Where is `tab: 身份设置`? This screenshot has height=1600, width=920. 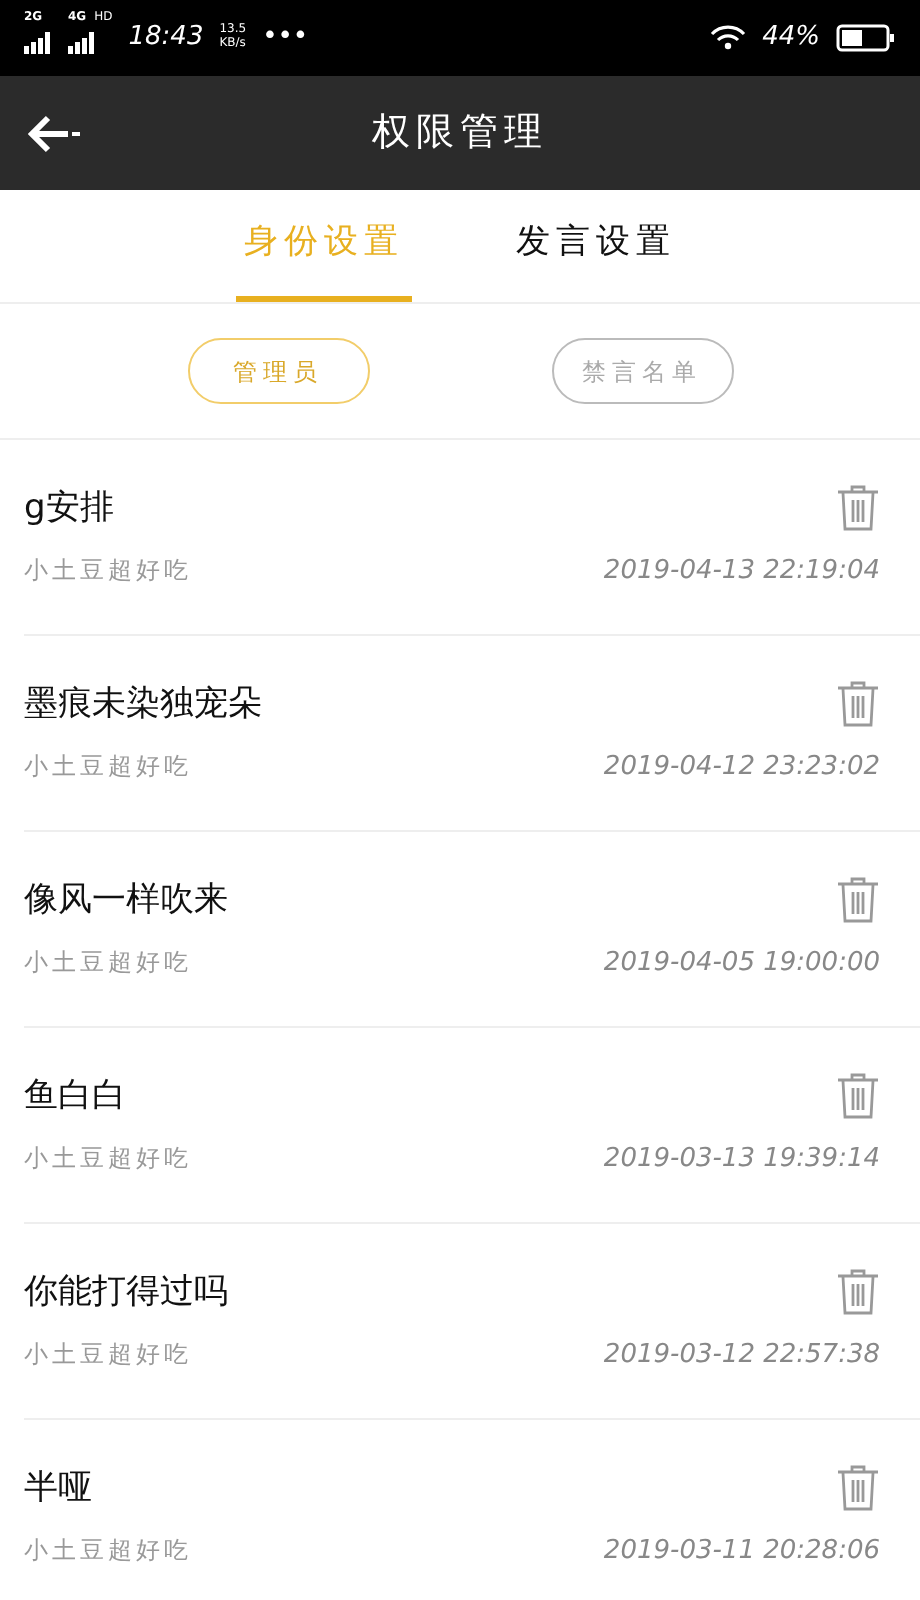 tab: 身份设置 is located at coordinates (324, 247).